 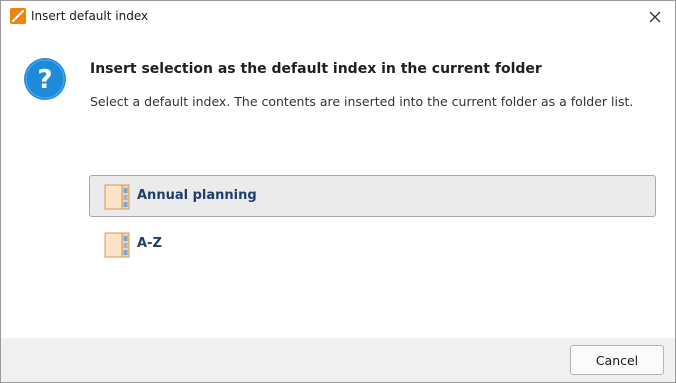 I want to click on question-icon: ?, so click(x=45, y=79).